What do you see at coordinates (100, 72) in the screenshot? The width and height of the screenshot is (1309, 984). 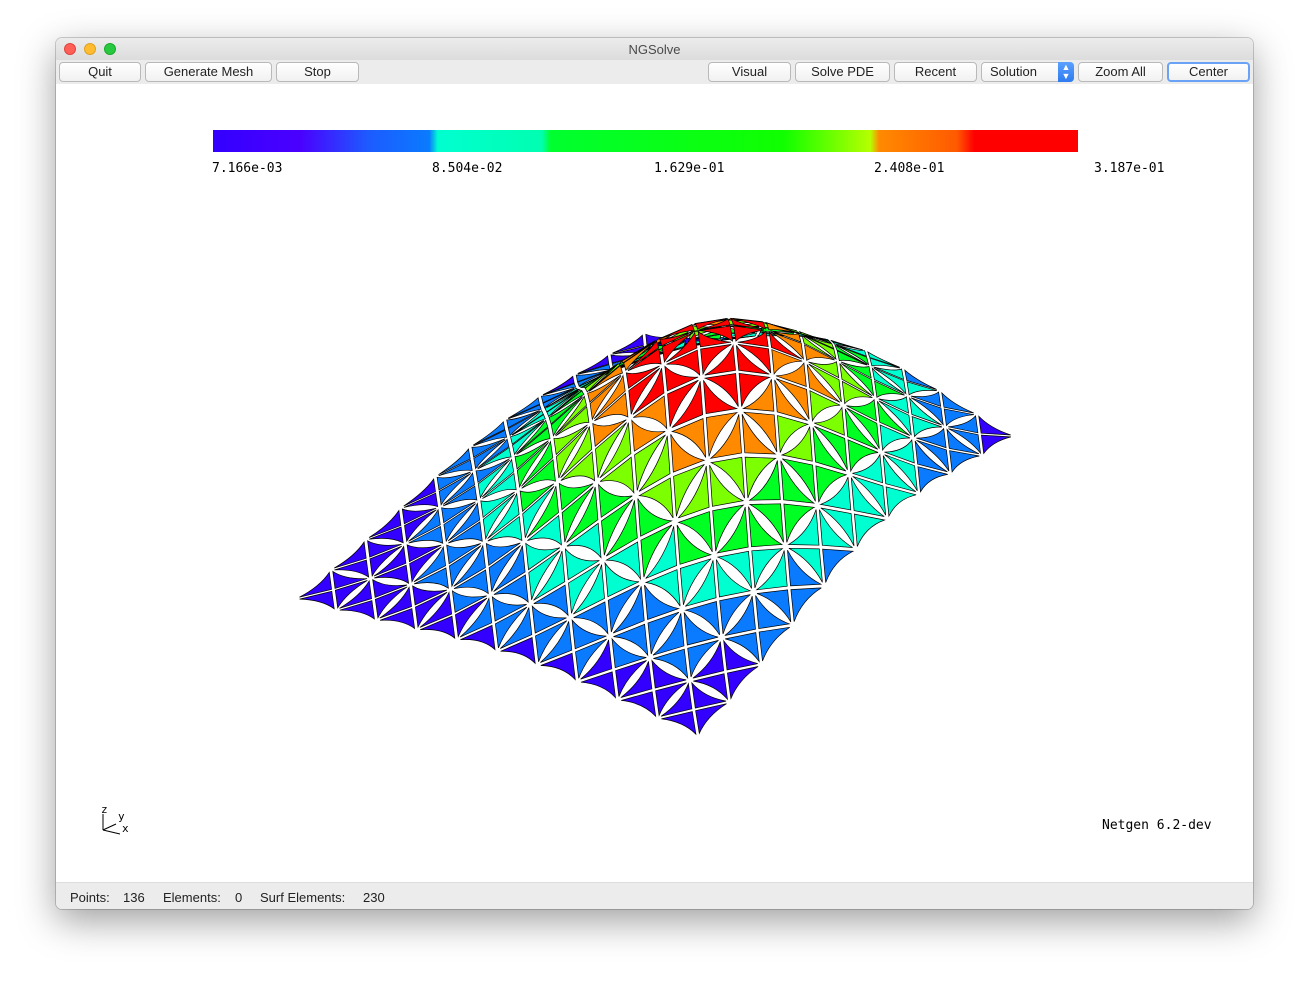 I see `quit-button: Quit` at bounding box center [100, 72].